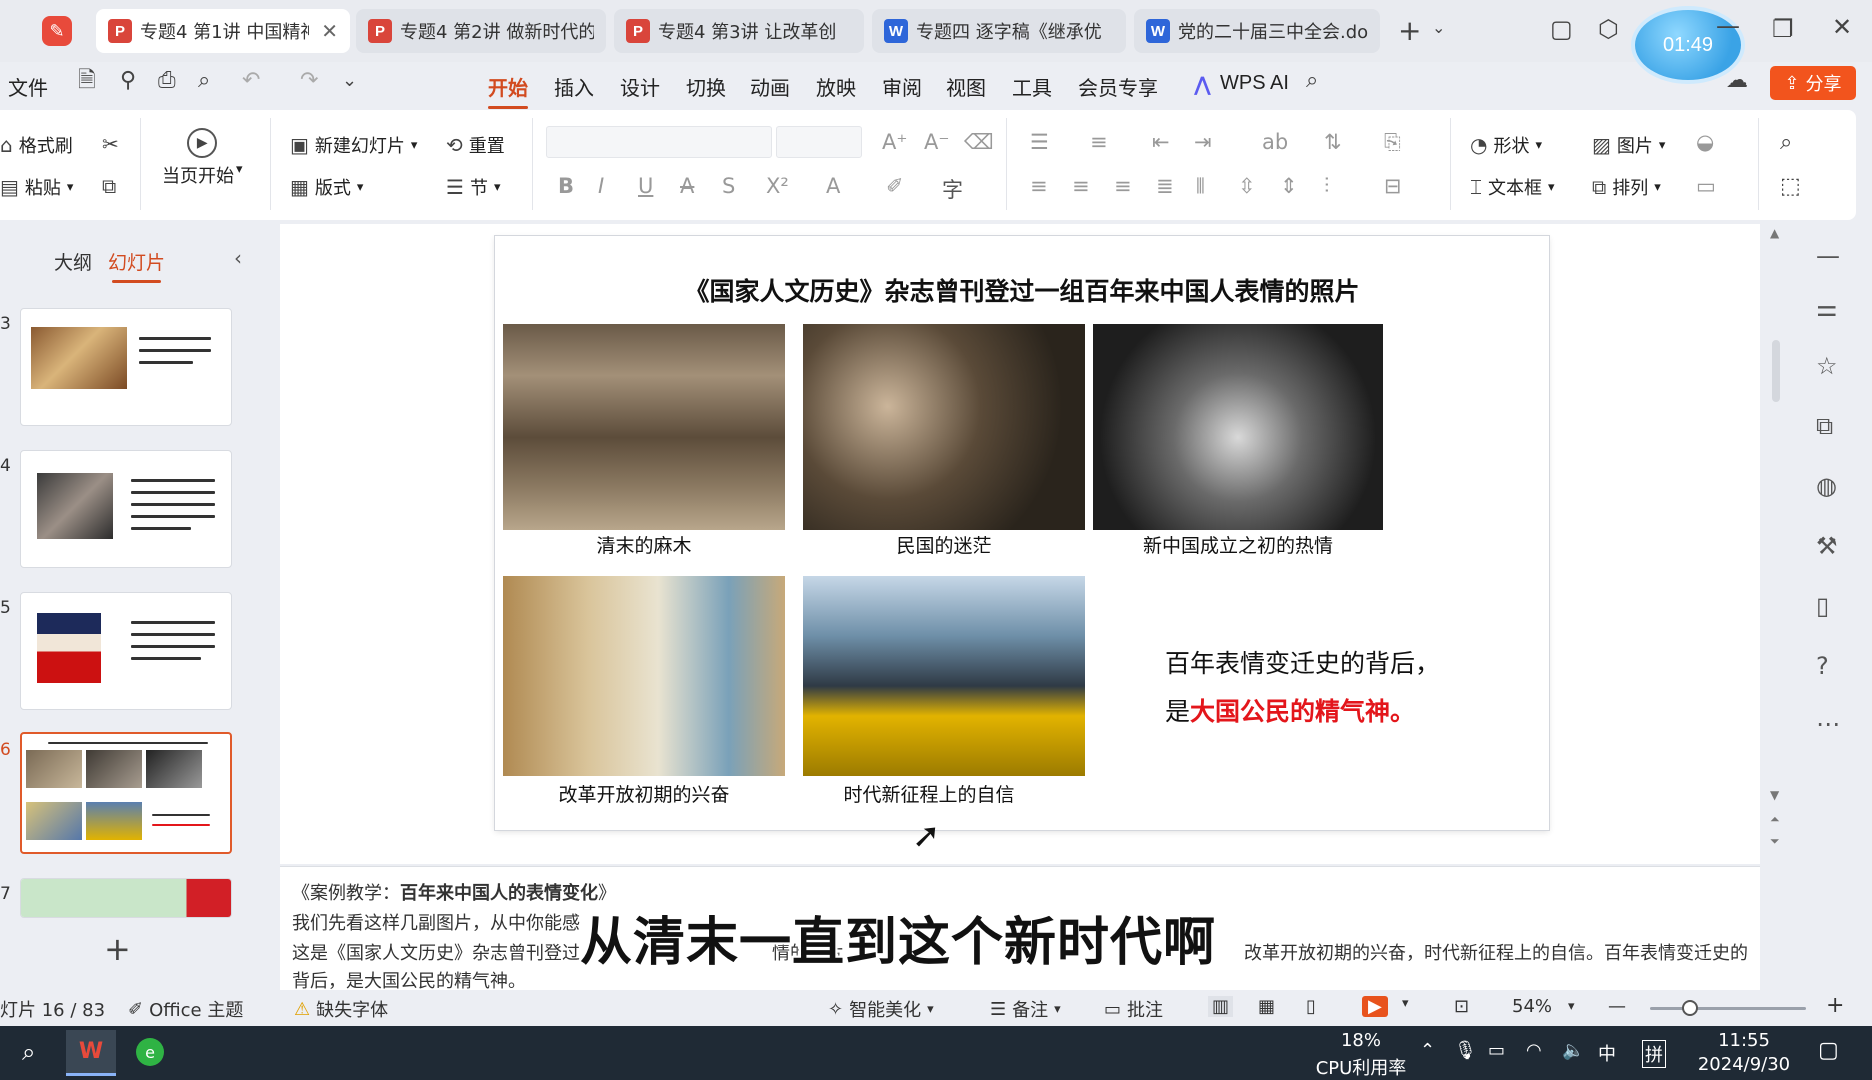 This screenshot has width=1872, height=1080. I want to click on minimize-icon: —, so click(1728, 26).